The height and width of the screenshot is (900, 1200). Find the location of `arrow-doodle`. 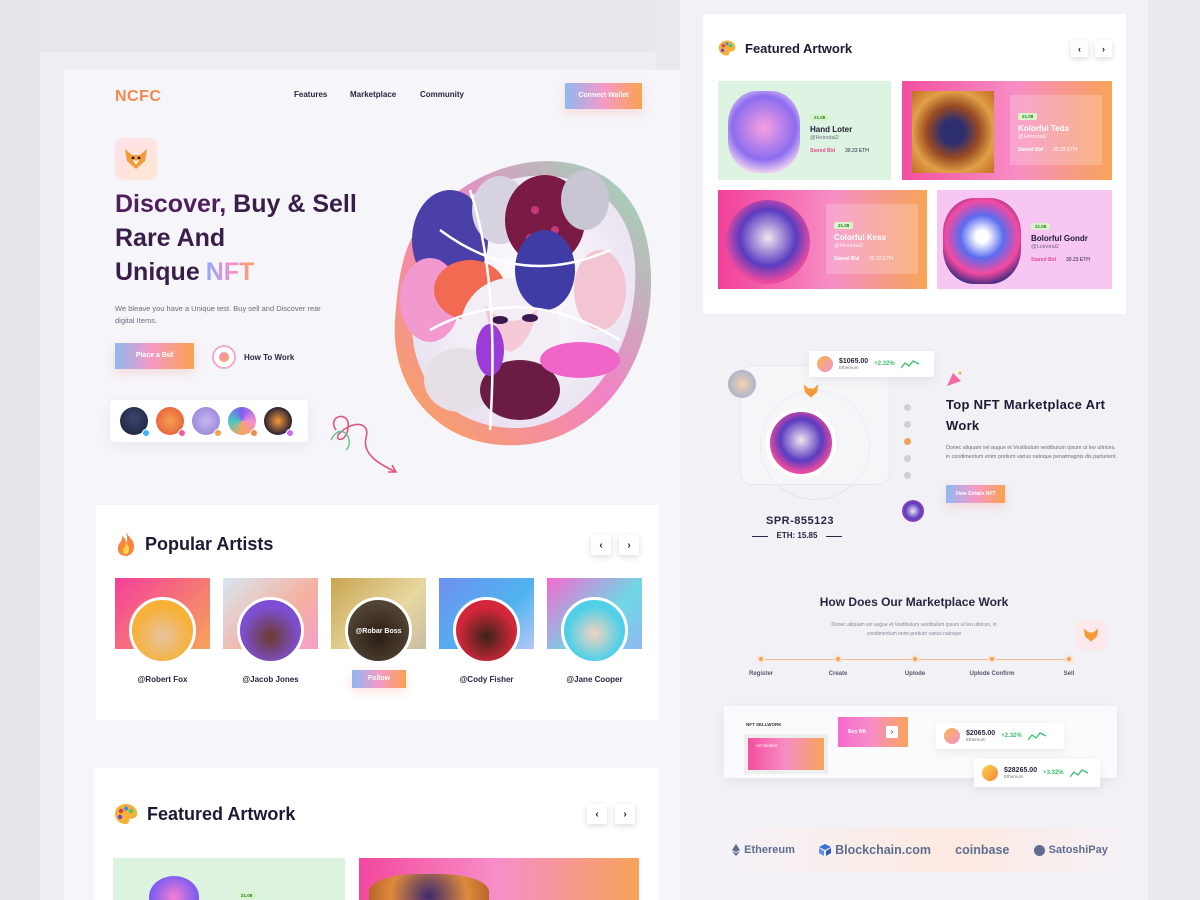

arrow-doodle is located at coordinates (364, 444).